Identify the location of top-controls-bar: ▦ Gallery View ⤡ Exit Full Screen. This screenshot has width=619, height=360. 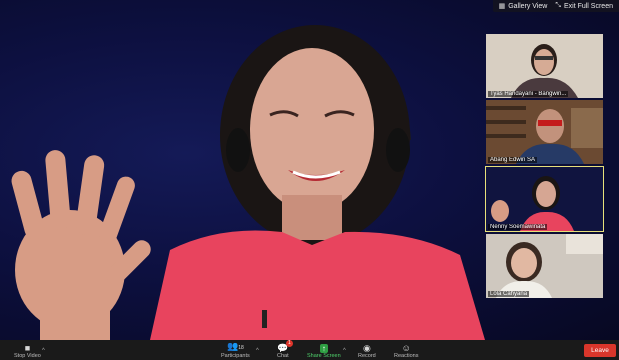
(555, 6).